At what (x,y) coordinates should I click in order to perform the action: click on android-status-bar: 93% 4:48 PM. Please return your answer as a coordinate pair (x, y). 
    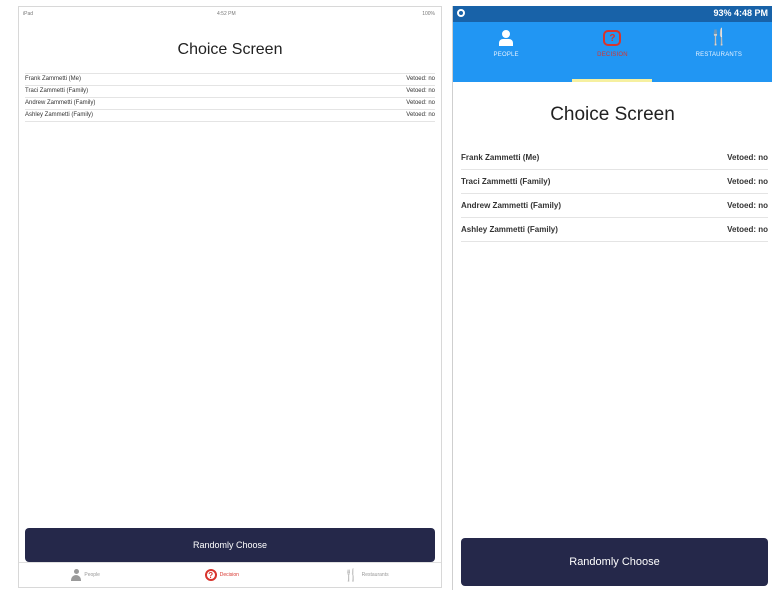
    Looking at the image, I should click on (612, 14).